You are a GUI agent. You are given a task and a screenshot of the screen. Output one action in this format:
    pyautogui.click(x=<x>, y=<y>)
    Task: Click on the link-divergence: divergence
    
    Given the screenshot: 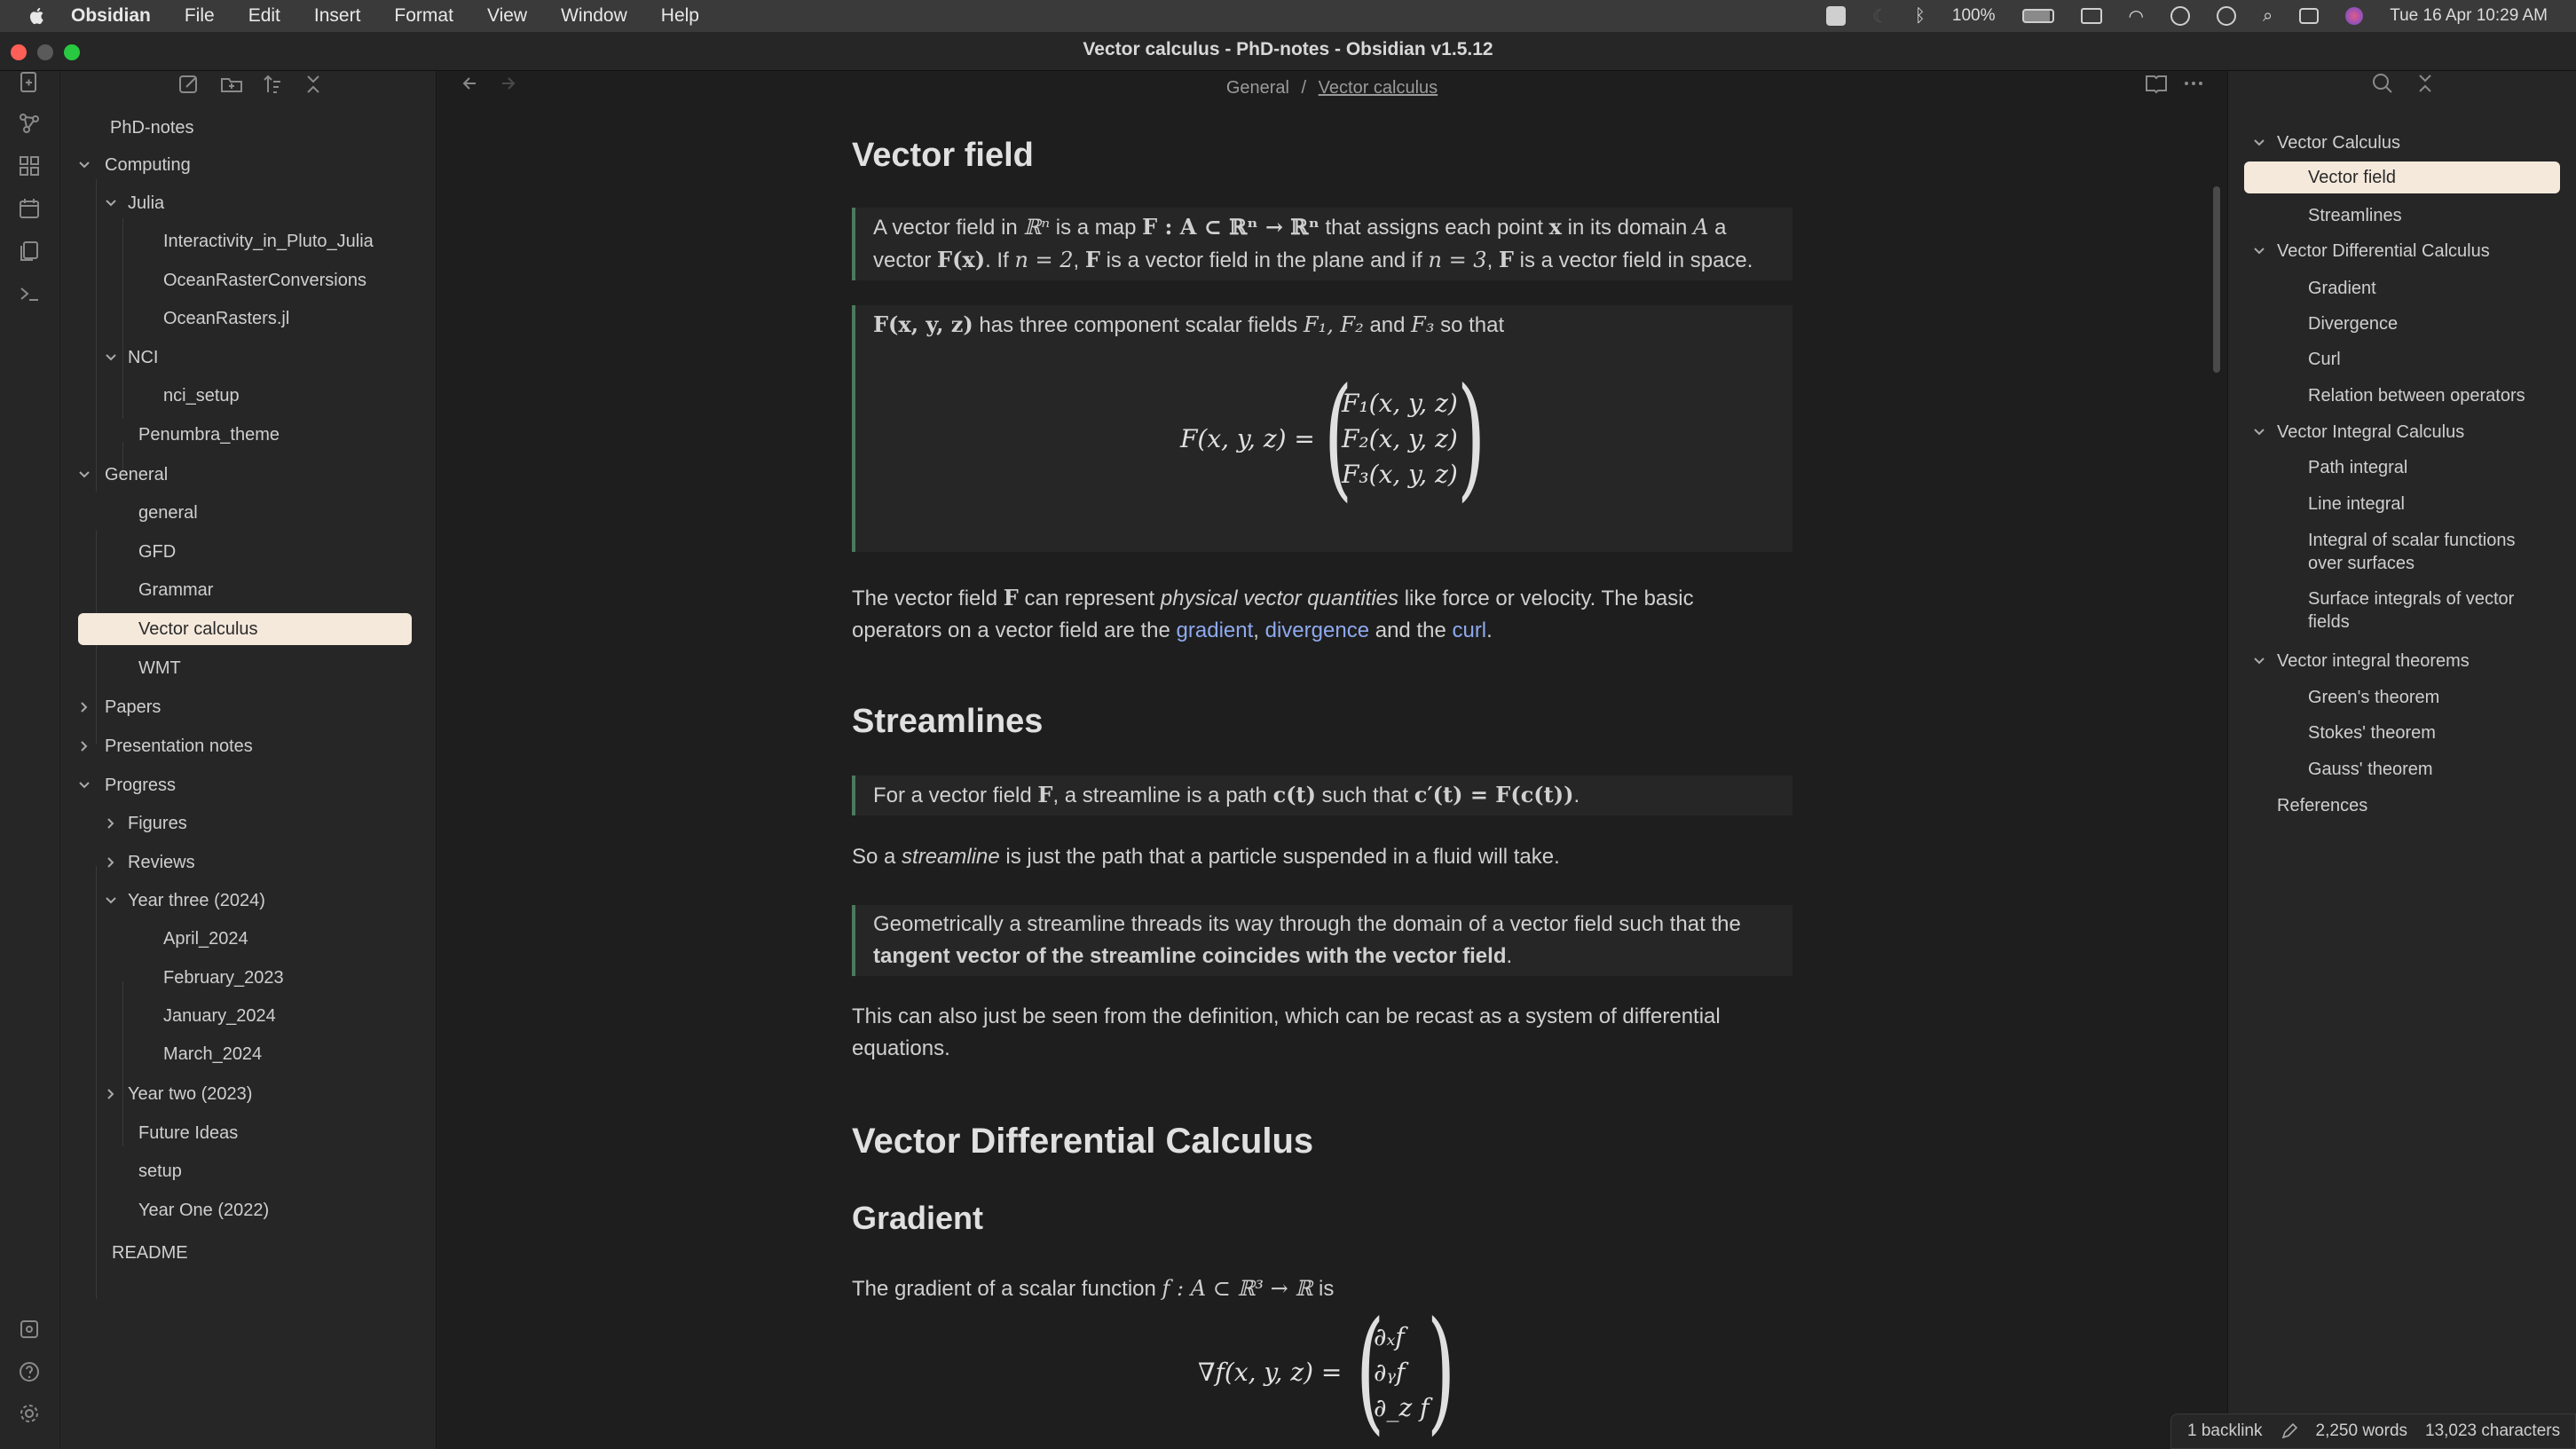 What is the action you would take?
    pyautogui.click(x=1317, y=630)
    